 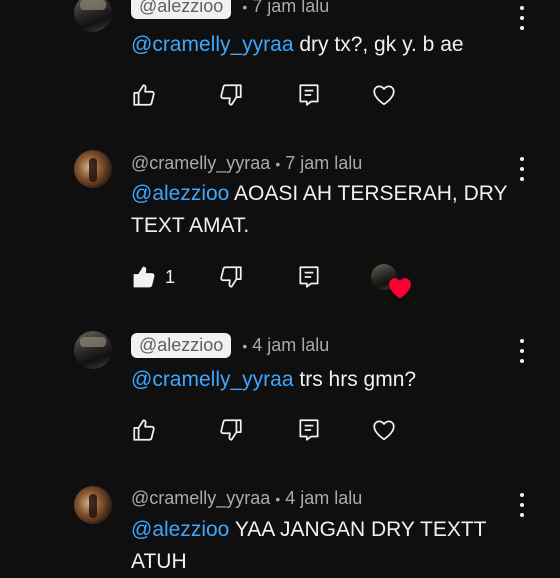 I want to click on comment-meta: @cramelly_yyraa • 4 jam lalu, so click(x=246, y=498).